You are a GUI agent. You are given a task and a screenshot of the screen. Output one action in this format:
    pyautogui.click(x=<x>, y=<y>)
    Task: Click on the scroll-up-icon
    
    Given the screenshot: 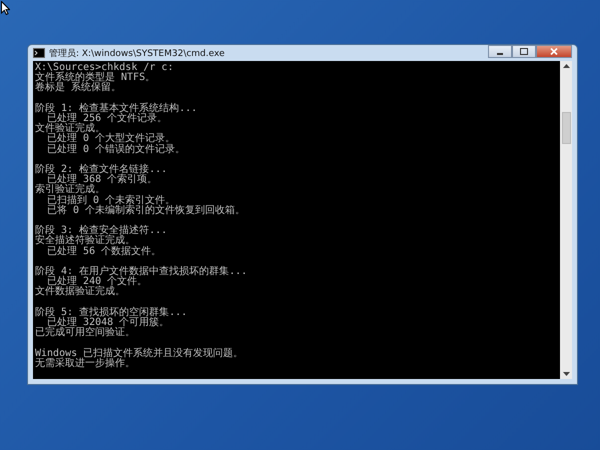 What is the action you would take?
    pyautogui.click(x=566, y=66)
    